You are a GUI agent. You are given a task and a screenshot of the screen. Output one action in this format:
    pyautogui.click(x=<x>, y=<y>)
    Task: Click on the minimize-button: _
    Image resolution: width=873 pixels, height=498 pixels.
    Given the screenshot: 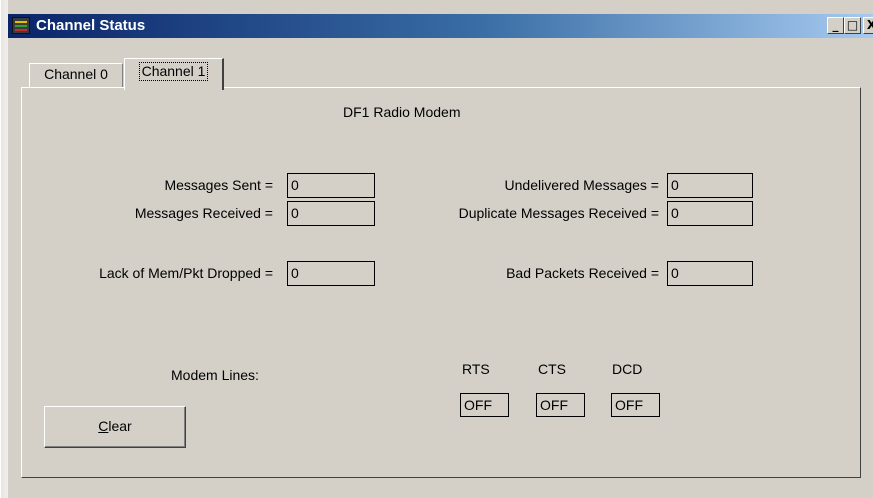 What is the action you would take?
    pyautogui.click(x=835, y=25)
    